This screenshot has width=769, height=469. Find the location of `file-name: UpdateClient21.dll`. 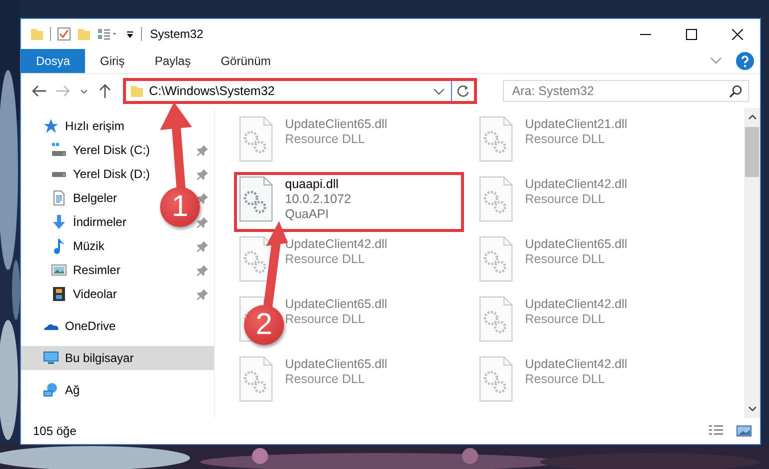

file-name: UpdateClient21.dll is located at coordinates (576, 124).